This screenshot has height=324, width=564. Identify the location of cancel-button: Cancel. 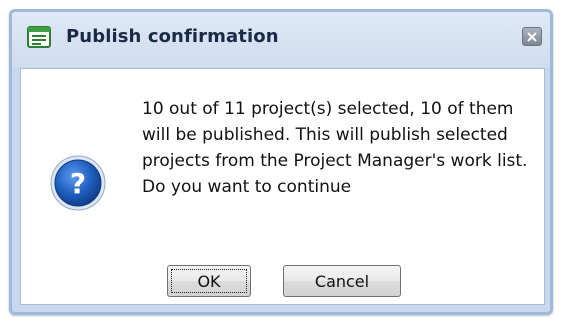
(342, 281).